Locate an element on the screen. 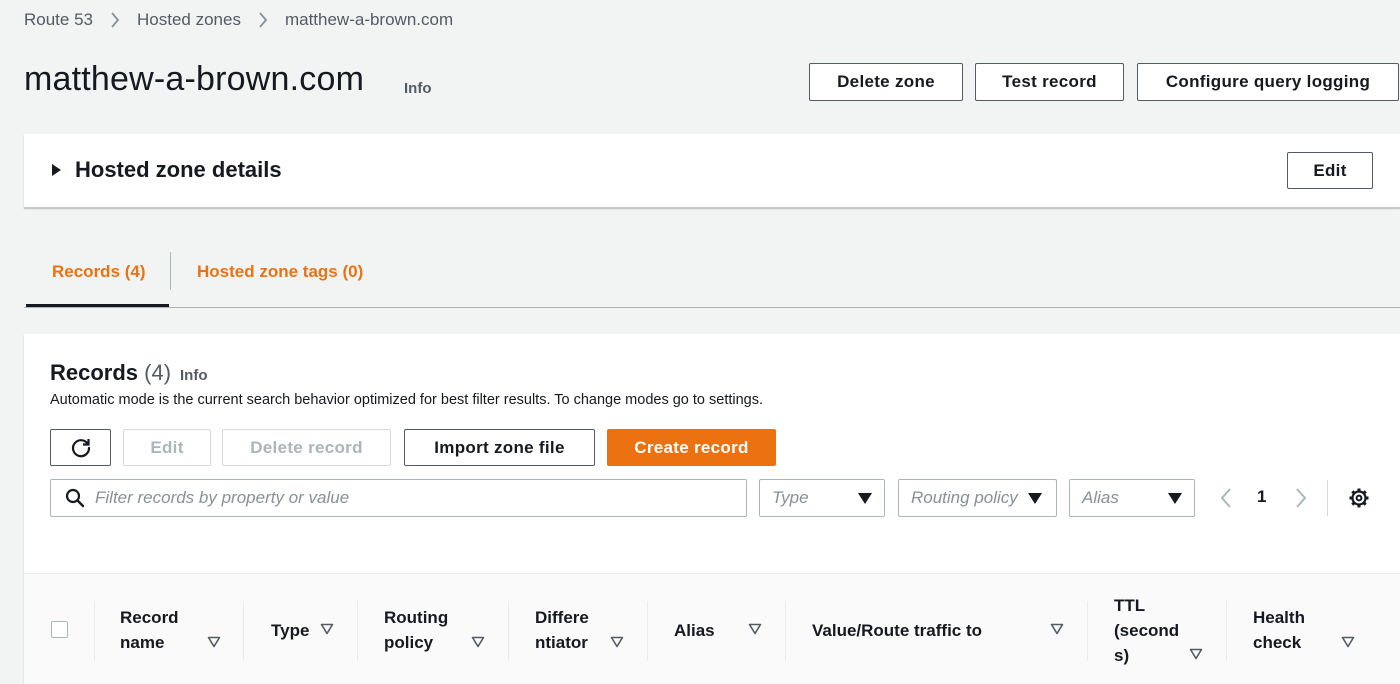 The height and width of the screenshot is (684, 1400). column-header-line: Type is located at coordinates (290, 630).